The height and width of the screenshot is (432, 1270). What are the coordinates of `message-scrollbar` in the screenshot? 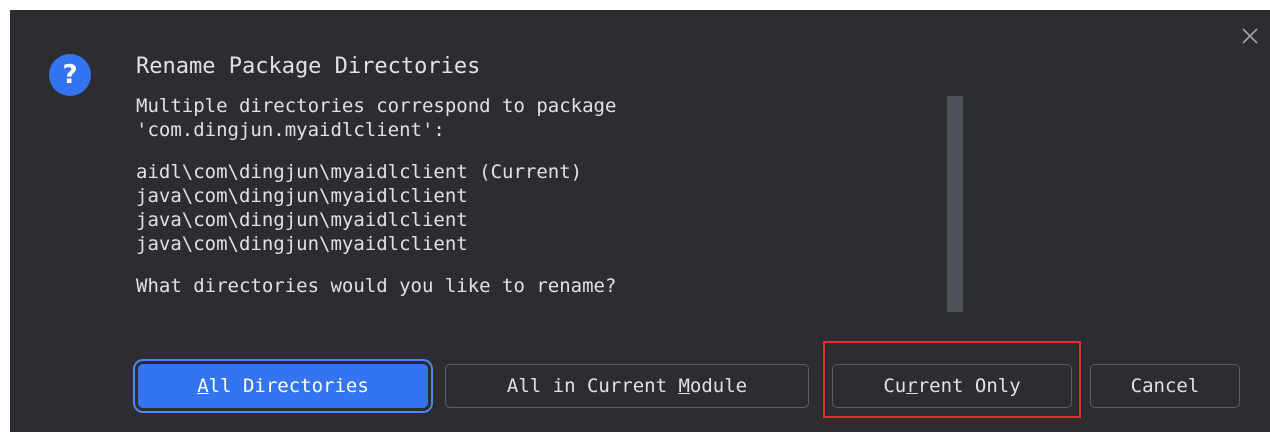 It's located at (955, 204).